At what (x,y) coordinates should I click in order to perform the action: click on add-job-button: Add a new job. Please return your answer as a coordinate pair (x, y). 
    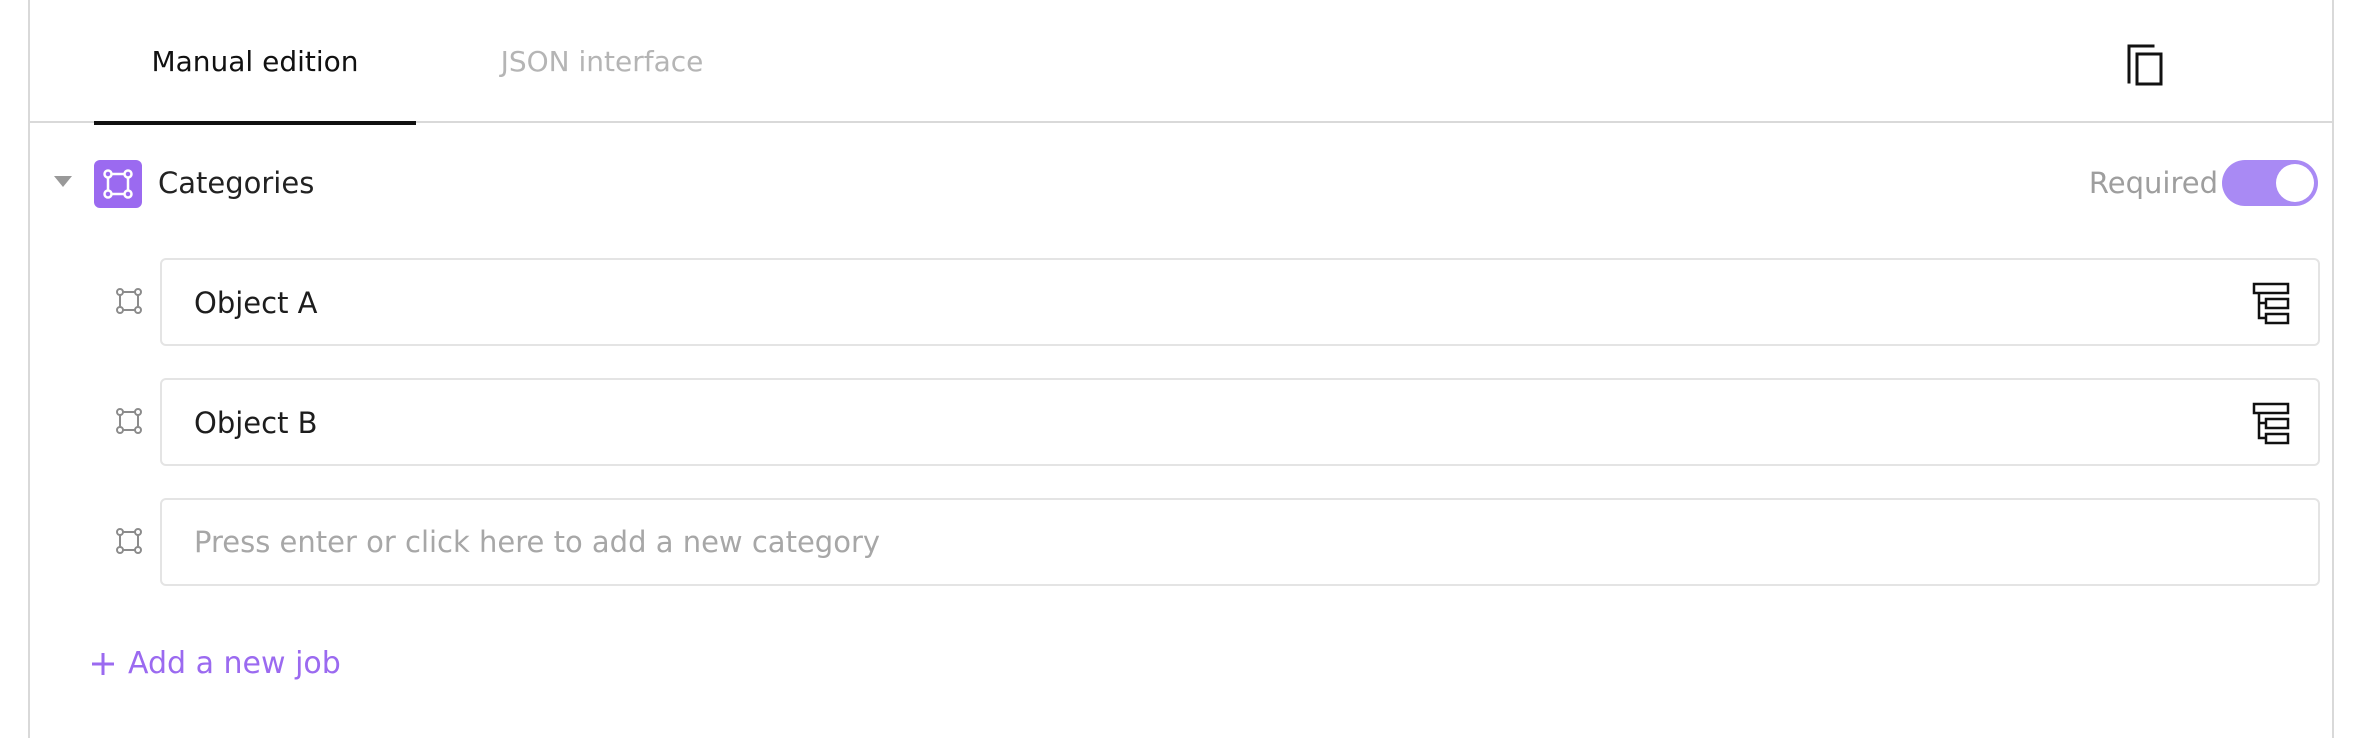
    Looking at the image, I should click on (215, 663).